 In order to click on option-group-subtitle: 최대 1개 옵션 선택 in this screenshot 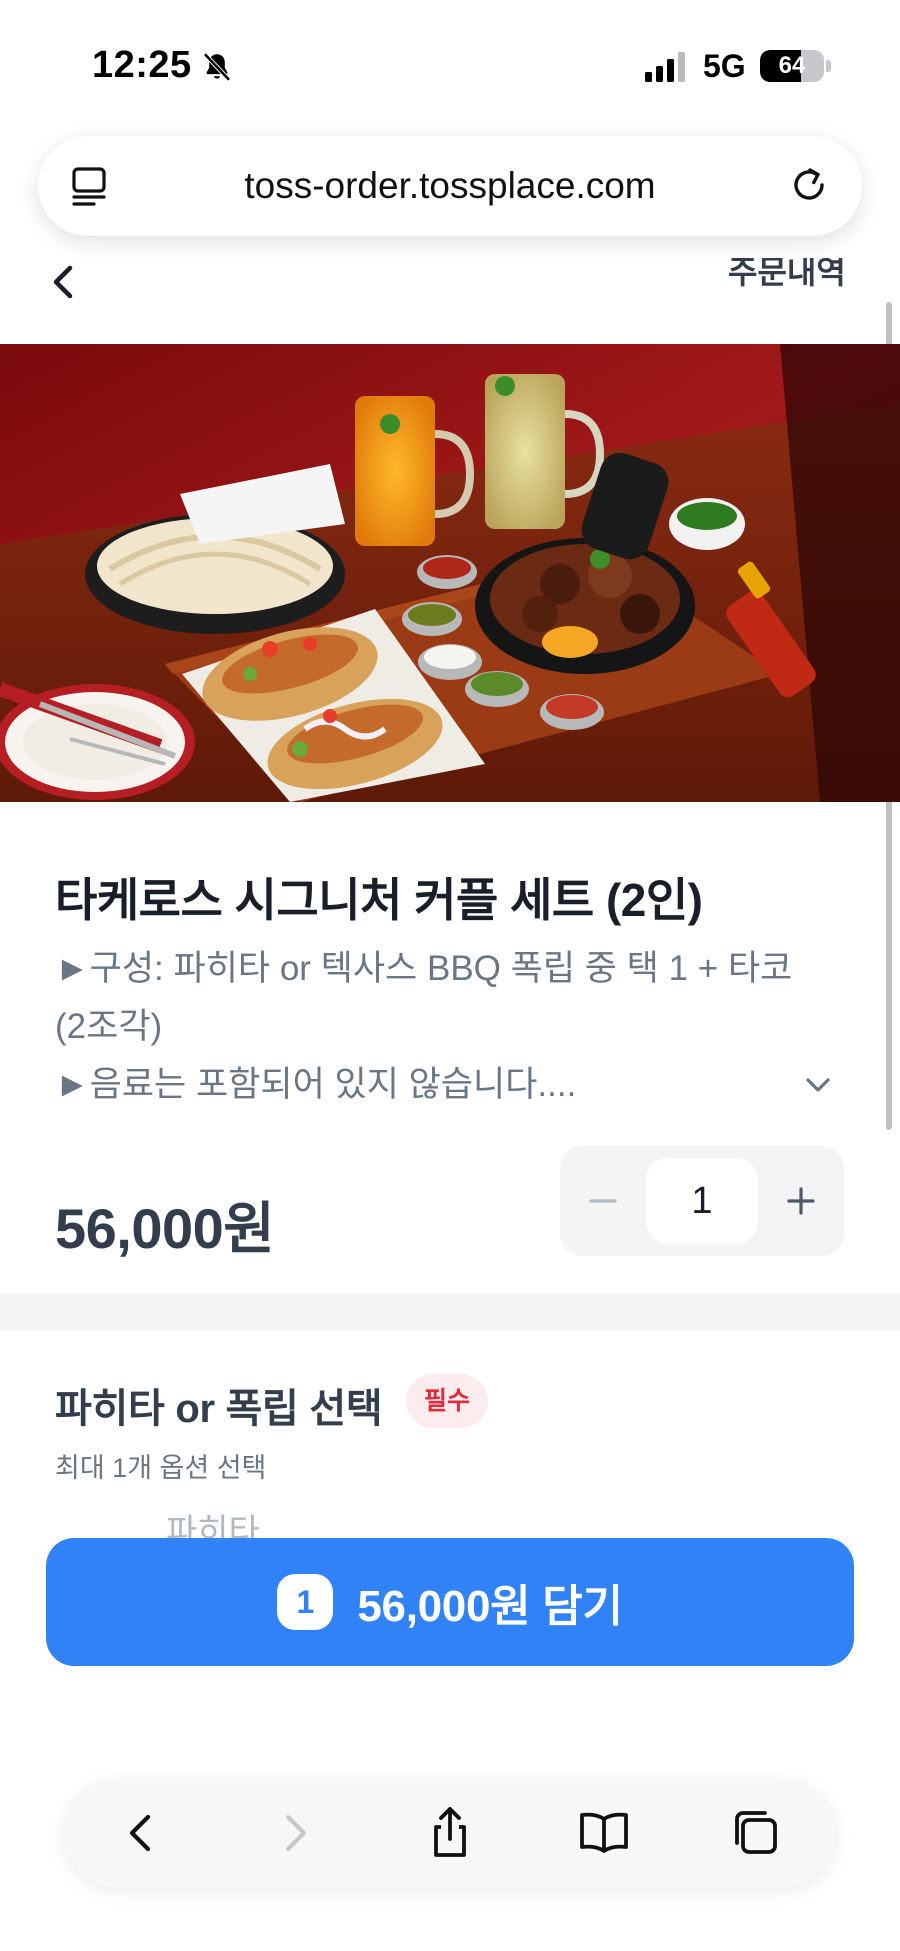, I will do `click(161, 1468)`.